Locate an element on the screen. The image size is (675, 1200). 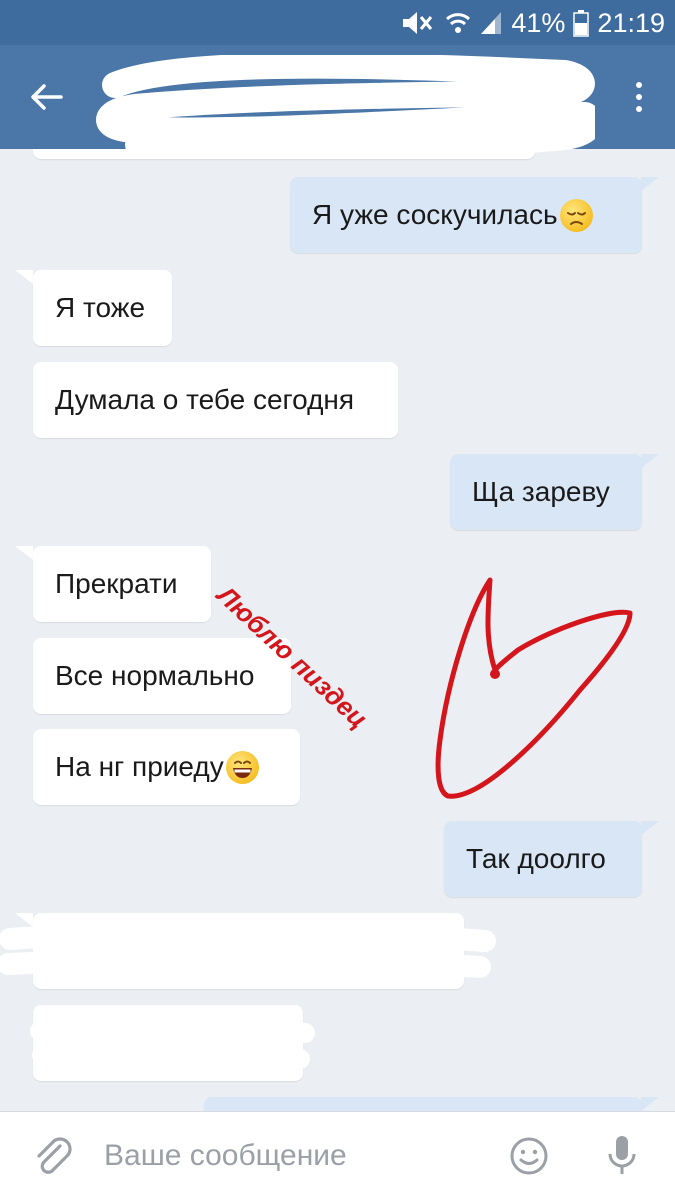
more-vertical-icon is located at coordinates (639, 85).